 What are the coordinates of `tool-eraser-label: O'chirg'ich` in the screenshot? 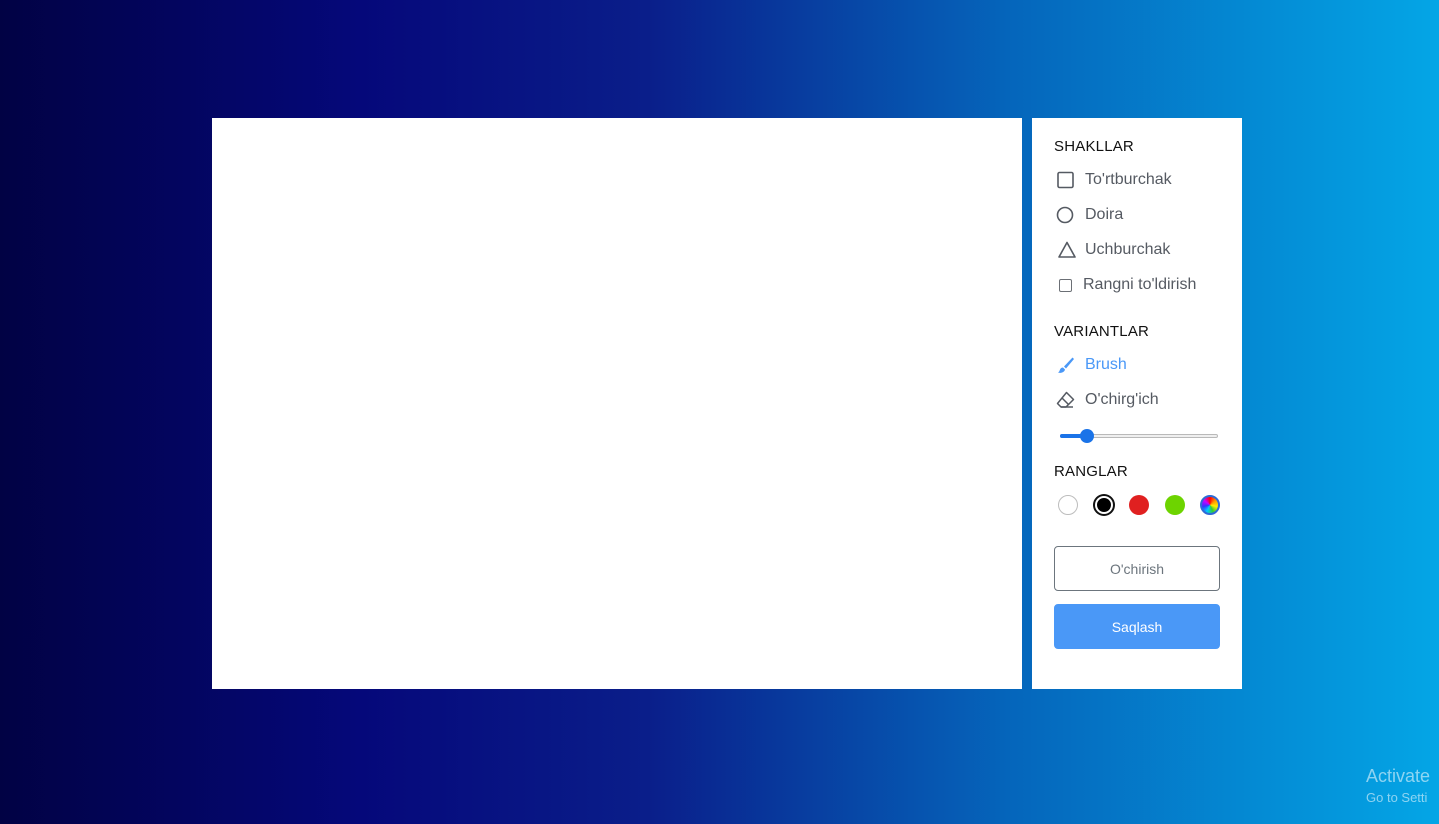 It's located at (1122, 399).